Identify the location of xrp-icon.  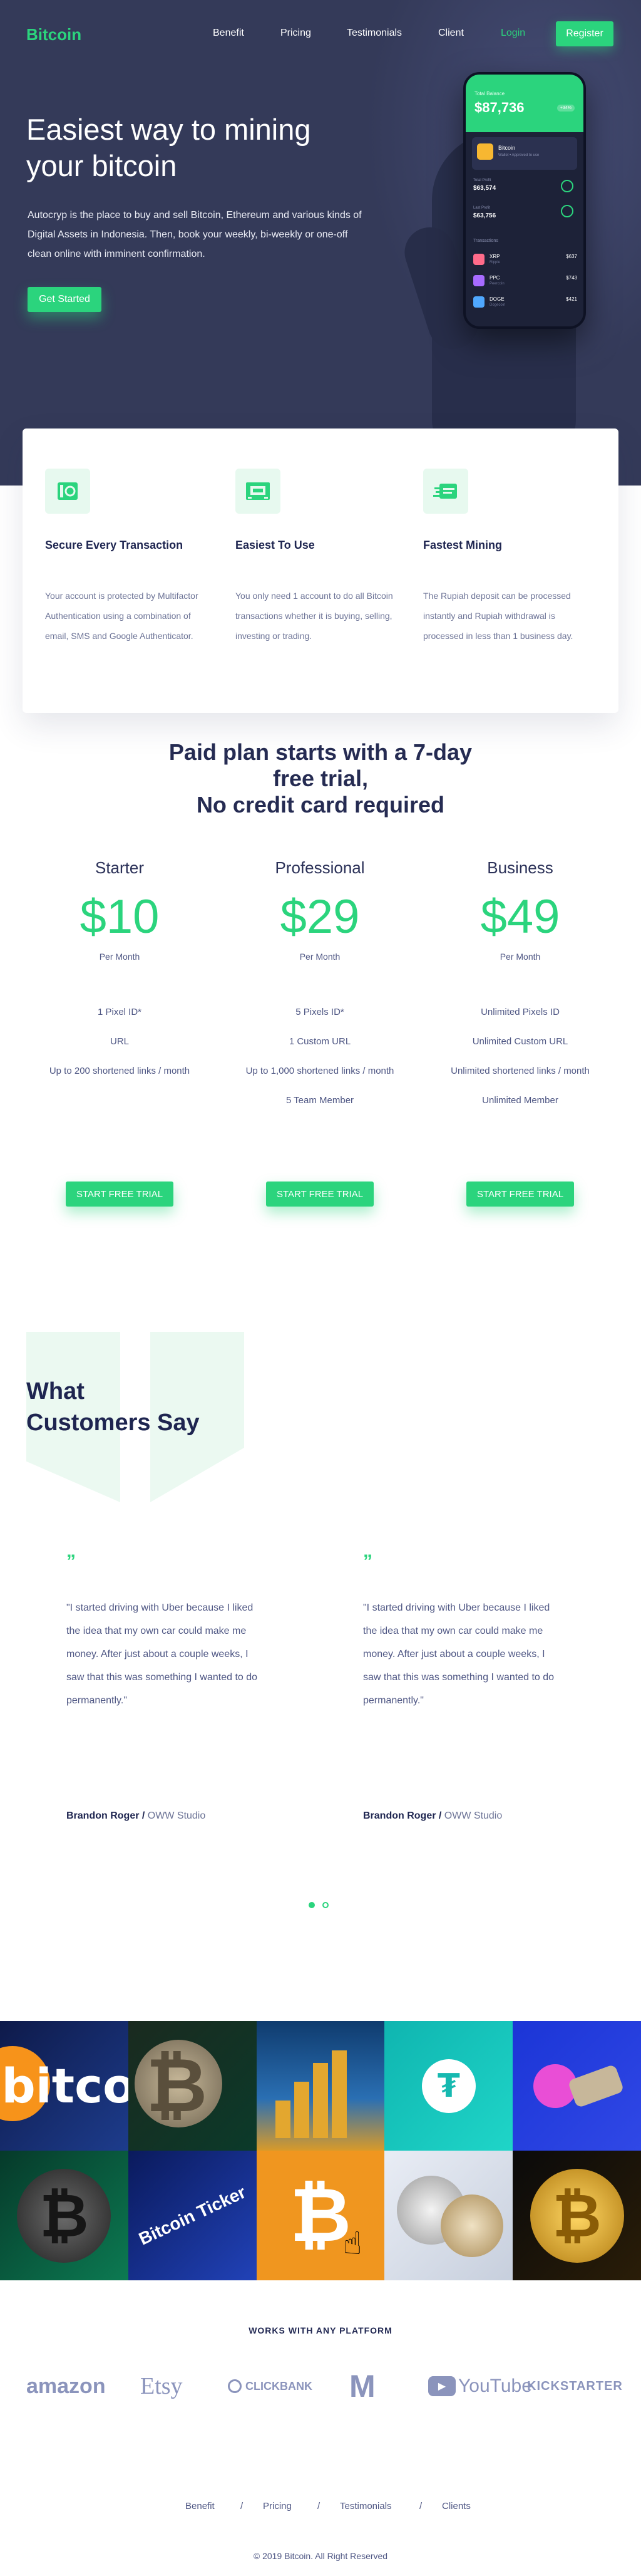
(479, 259).